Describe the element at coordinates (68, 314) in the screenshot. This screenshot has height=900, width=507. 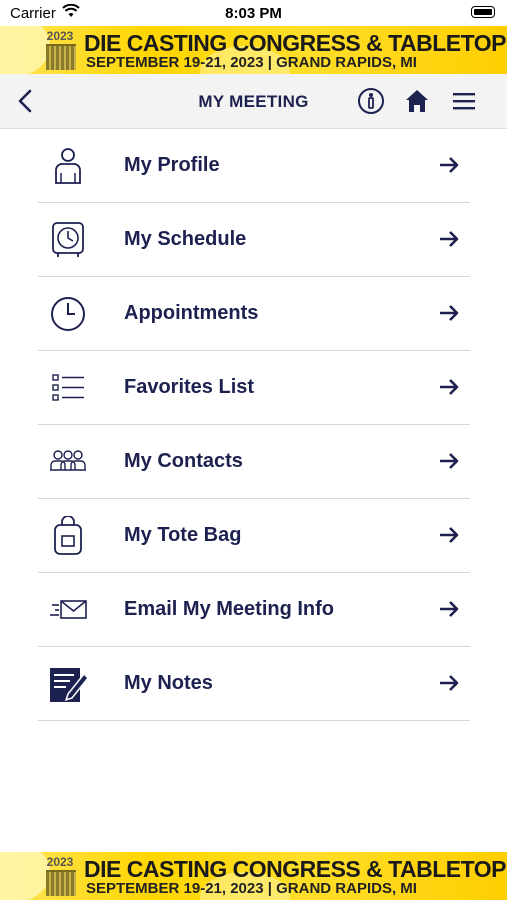
I see `clock-icon` at that location.